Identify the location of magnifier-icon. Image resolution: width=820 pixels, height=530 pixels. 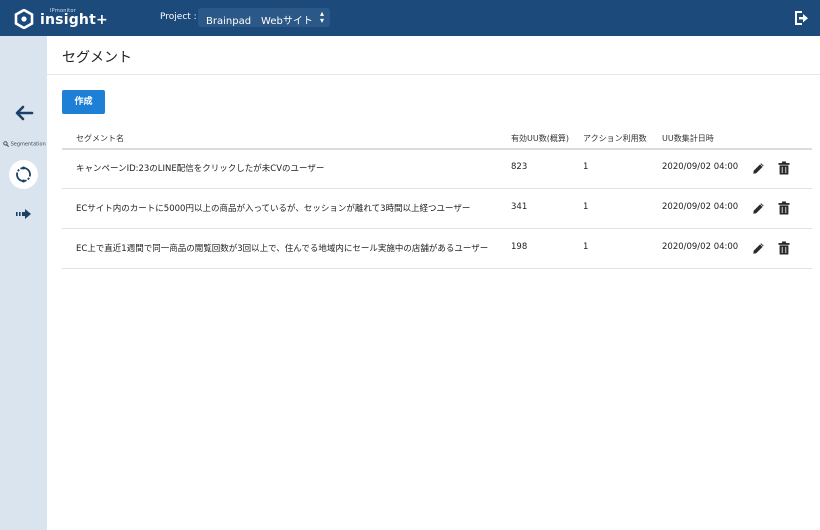
(6, 144).